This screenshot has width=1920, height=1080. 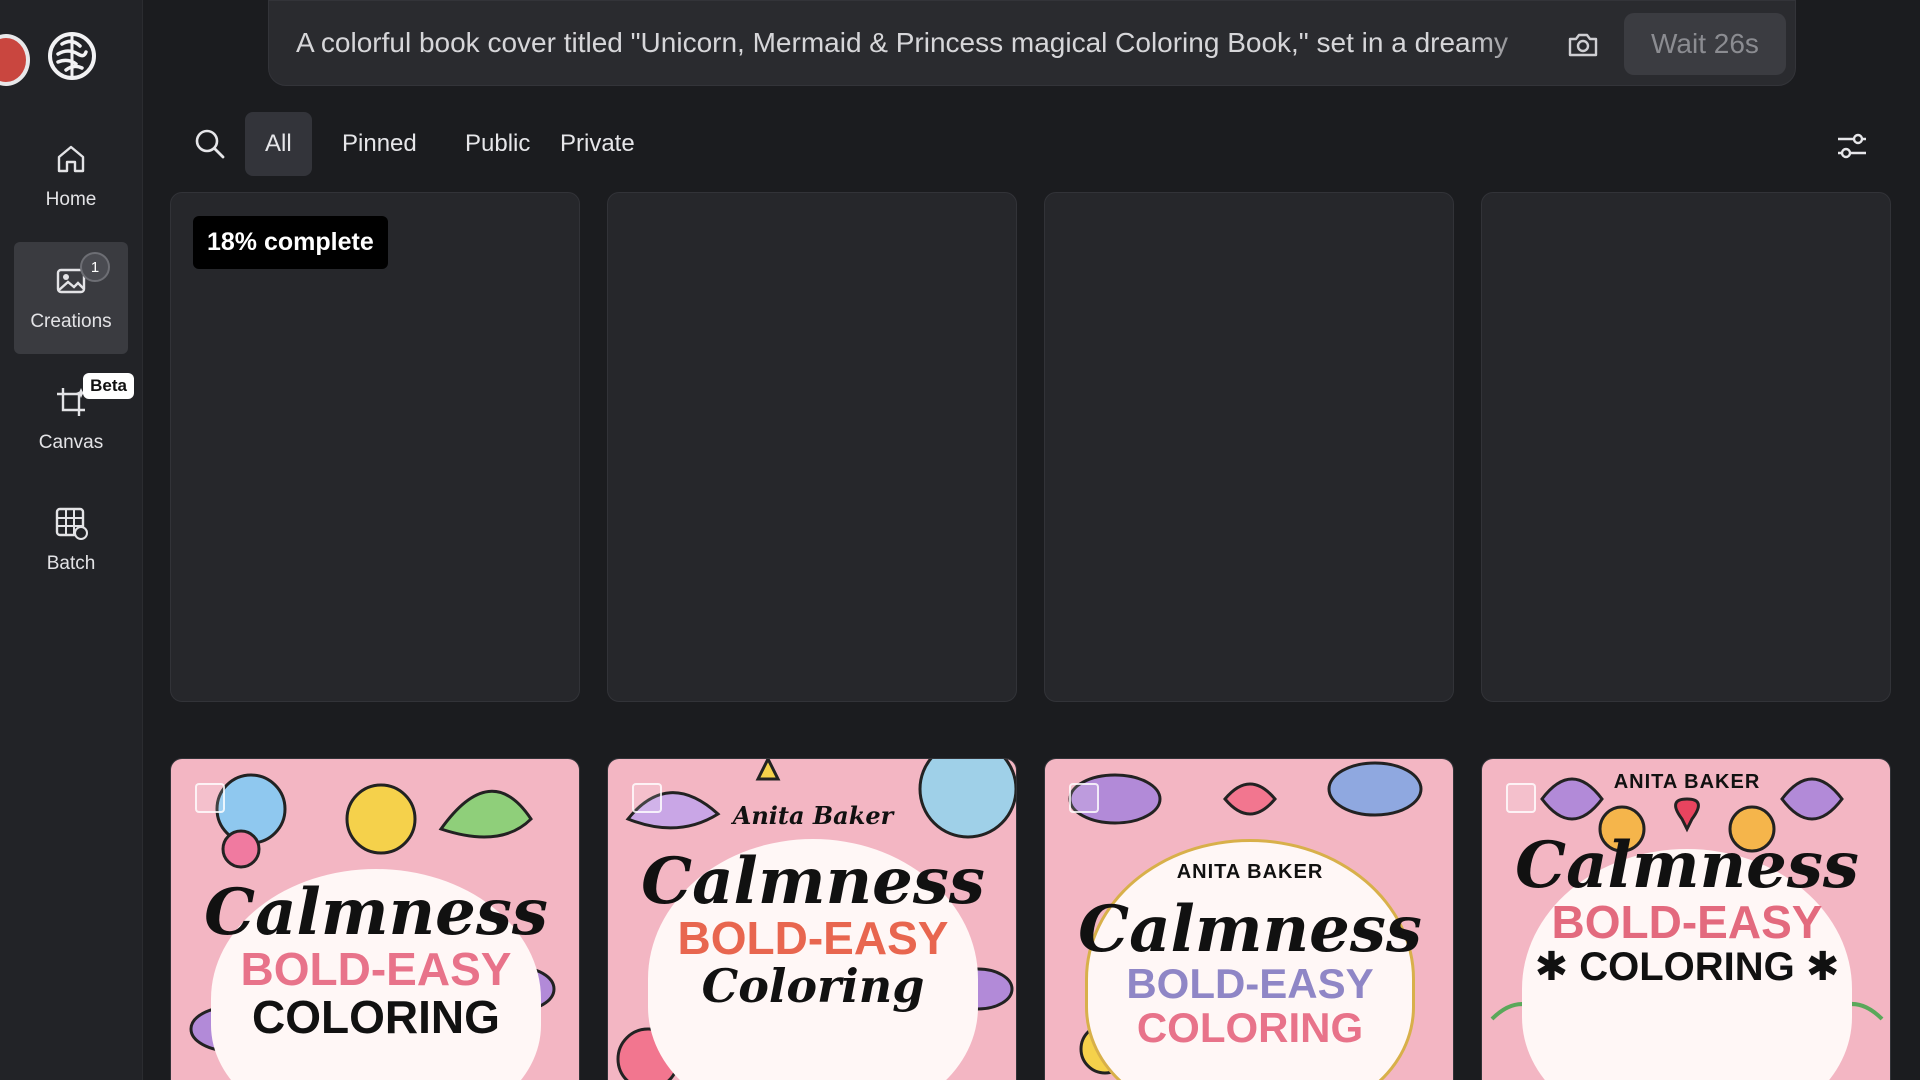 What do you see at coordinates (290, 242) in the screenshot?
I see `progress-badge: 18% complete` at bounding box center [290, 242].